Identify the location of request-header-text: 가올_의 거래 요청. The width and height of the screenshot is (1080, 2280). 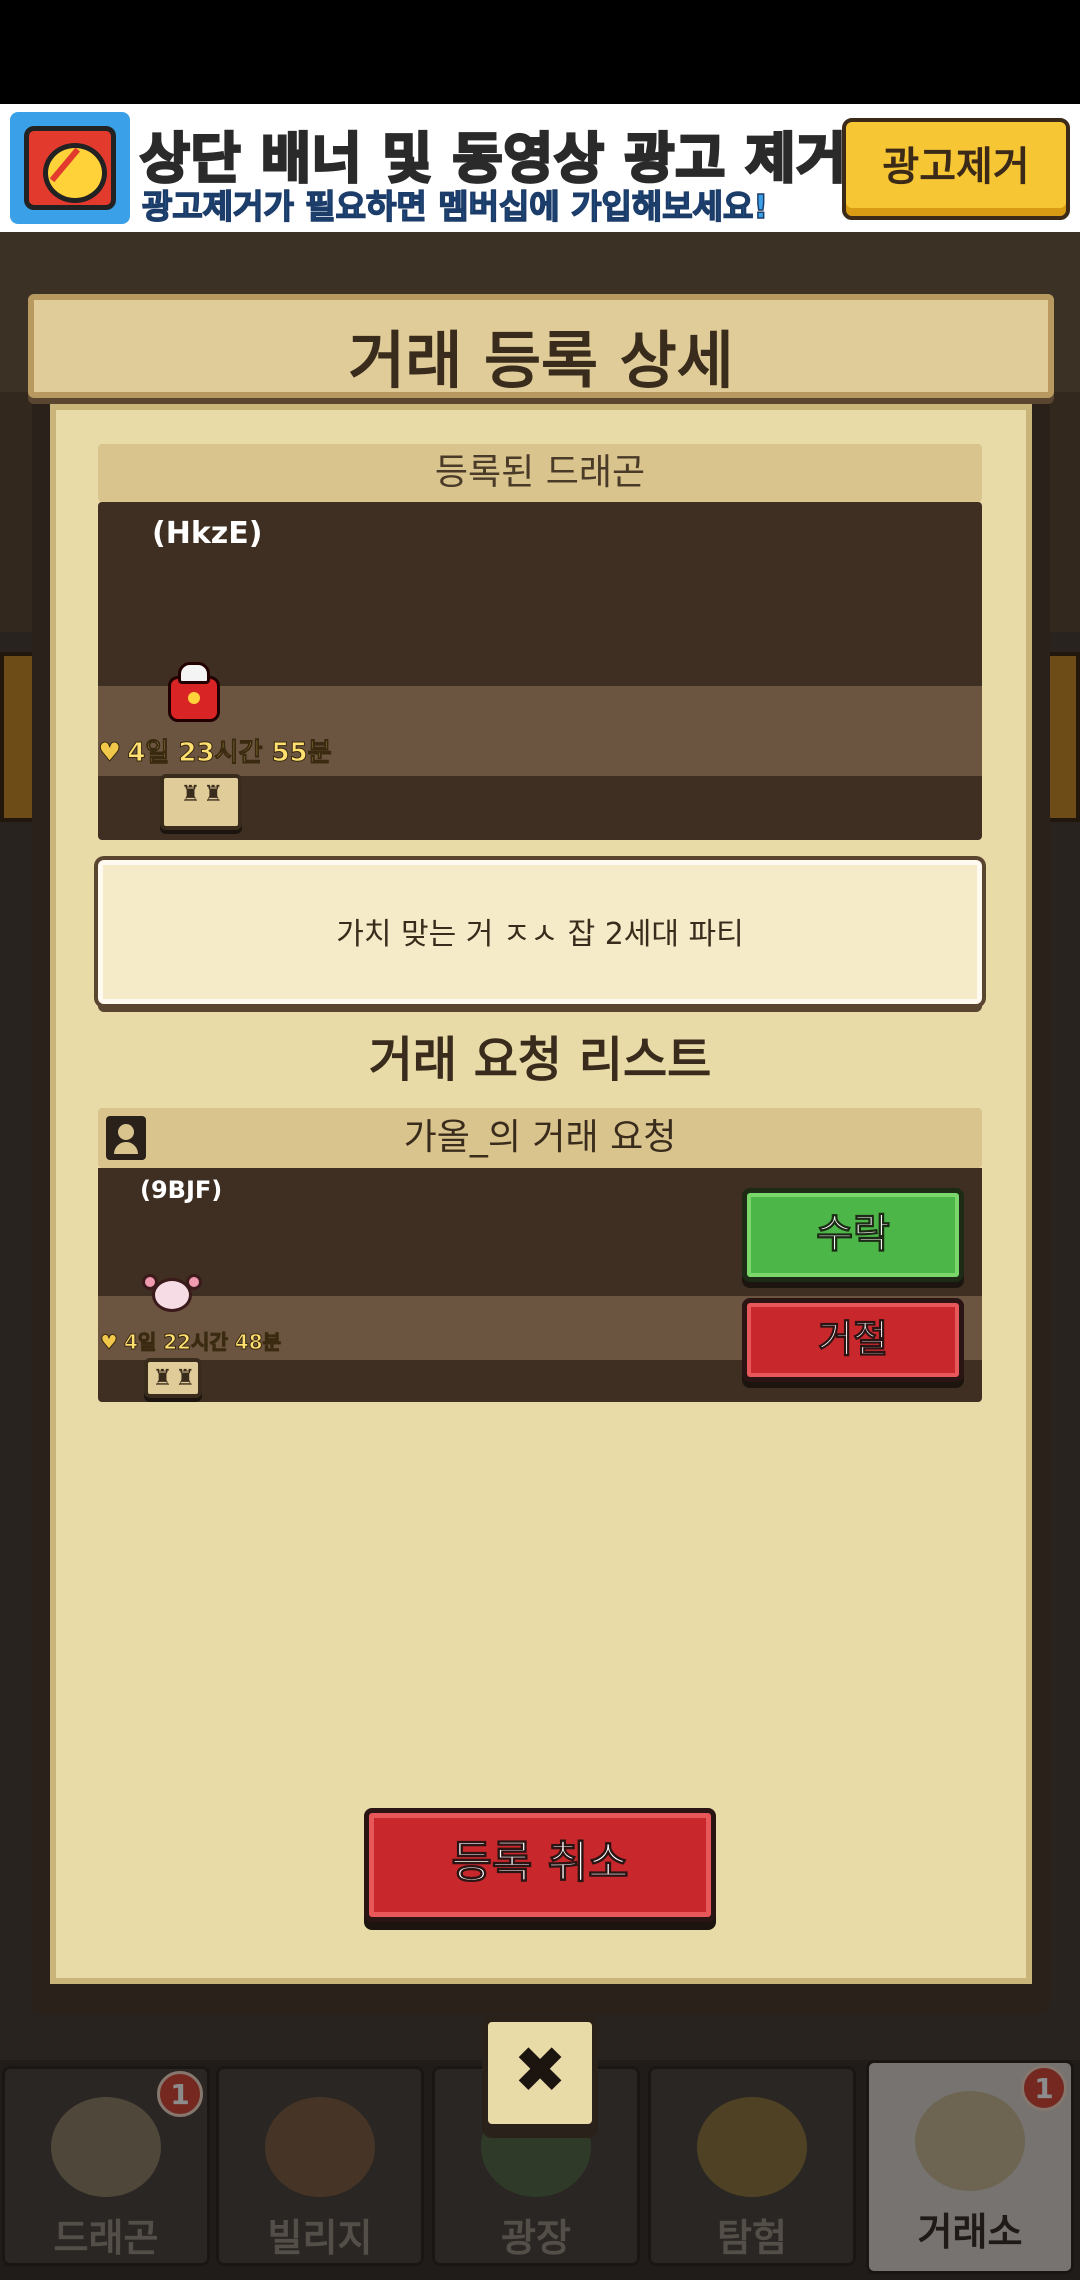
(540, 1137).